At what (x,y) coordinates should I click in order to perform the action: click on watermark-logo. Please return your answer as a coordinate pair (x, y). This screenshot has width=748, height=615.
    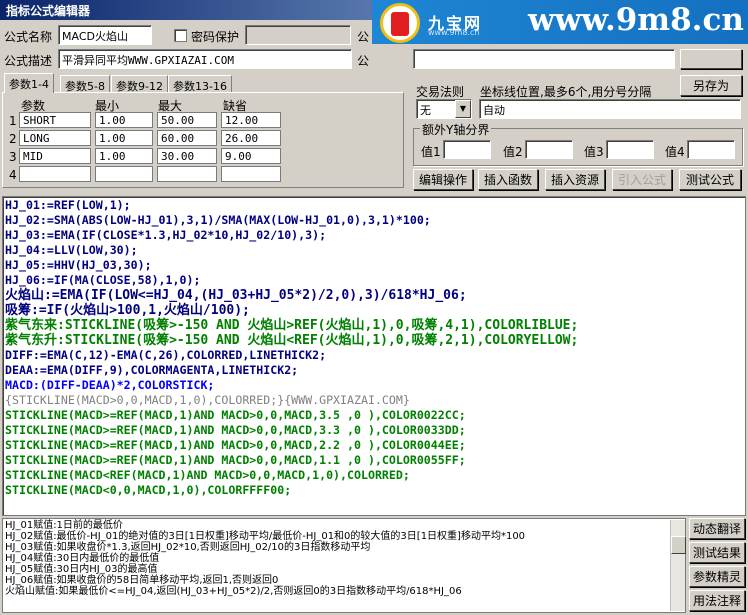
    Looking at the image, I should click on (400, 23).